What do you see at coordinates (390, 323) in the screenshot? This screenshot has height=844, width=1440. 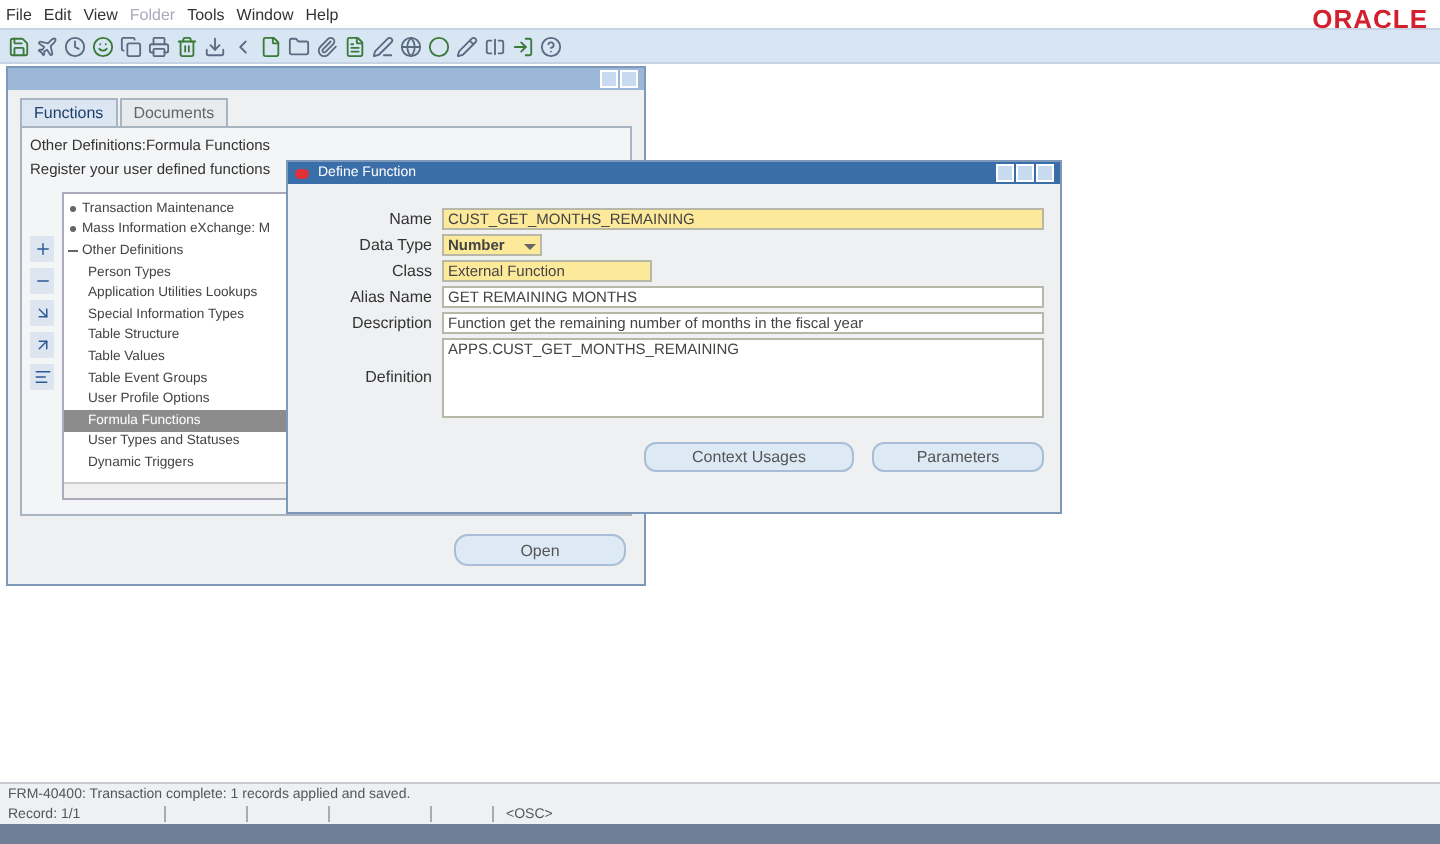 I see `field-label: Description` at bounding box center [390, 323].